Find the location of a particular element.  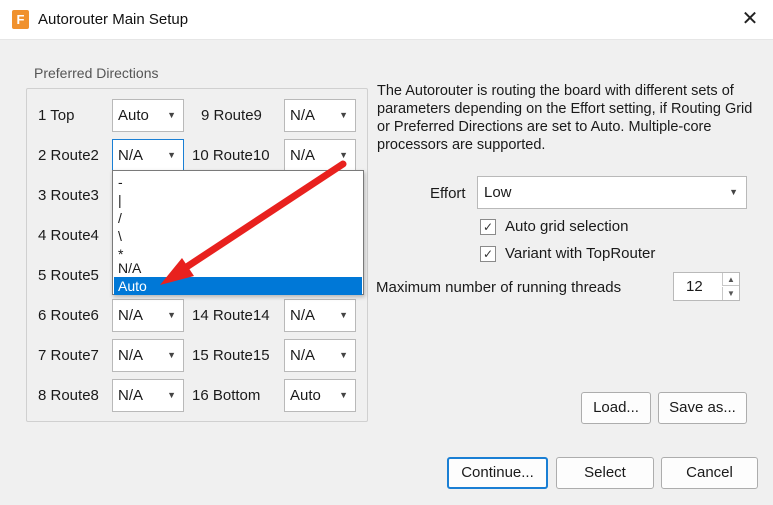

cancel-button: Cancel is located at coordinates (709, 473).